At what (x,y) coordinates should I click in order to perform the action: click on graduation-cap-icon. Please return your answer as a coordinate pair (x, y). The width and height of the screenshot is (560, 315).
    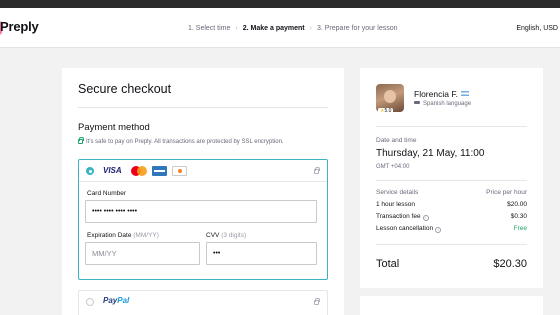
    Looking at the image, I should click on (417, 102).